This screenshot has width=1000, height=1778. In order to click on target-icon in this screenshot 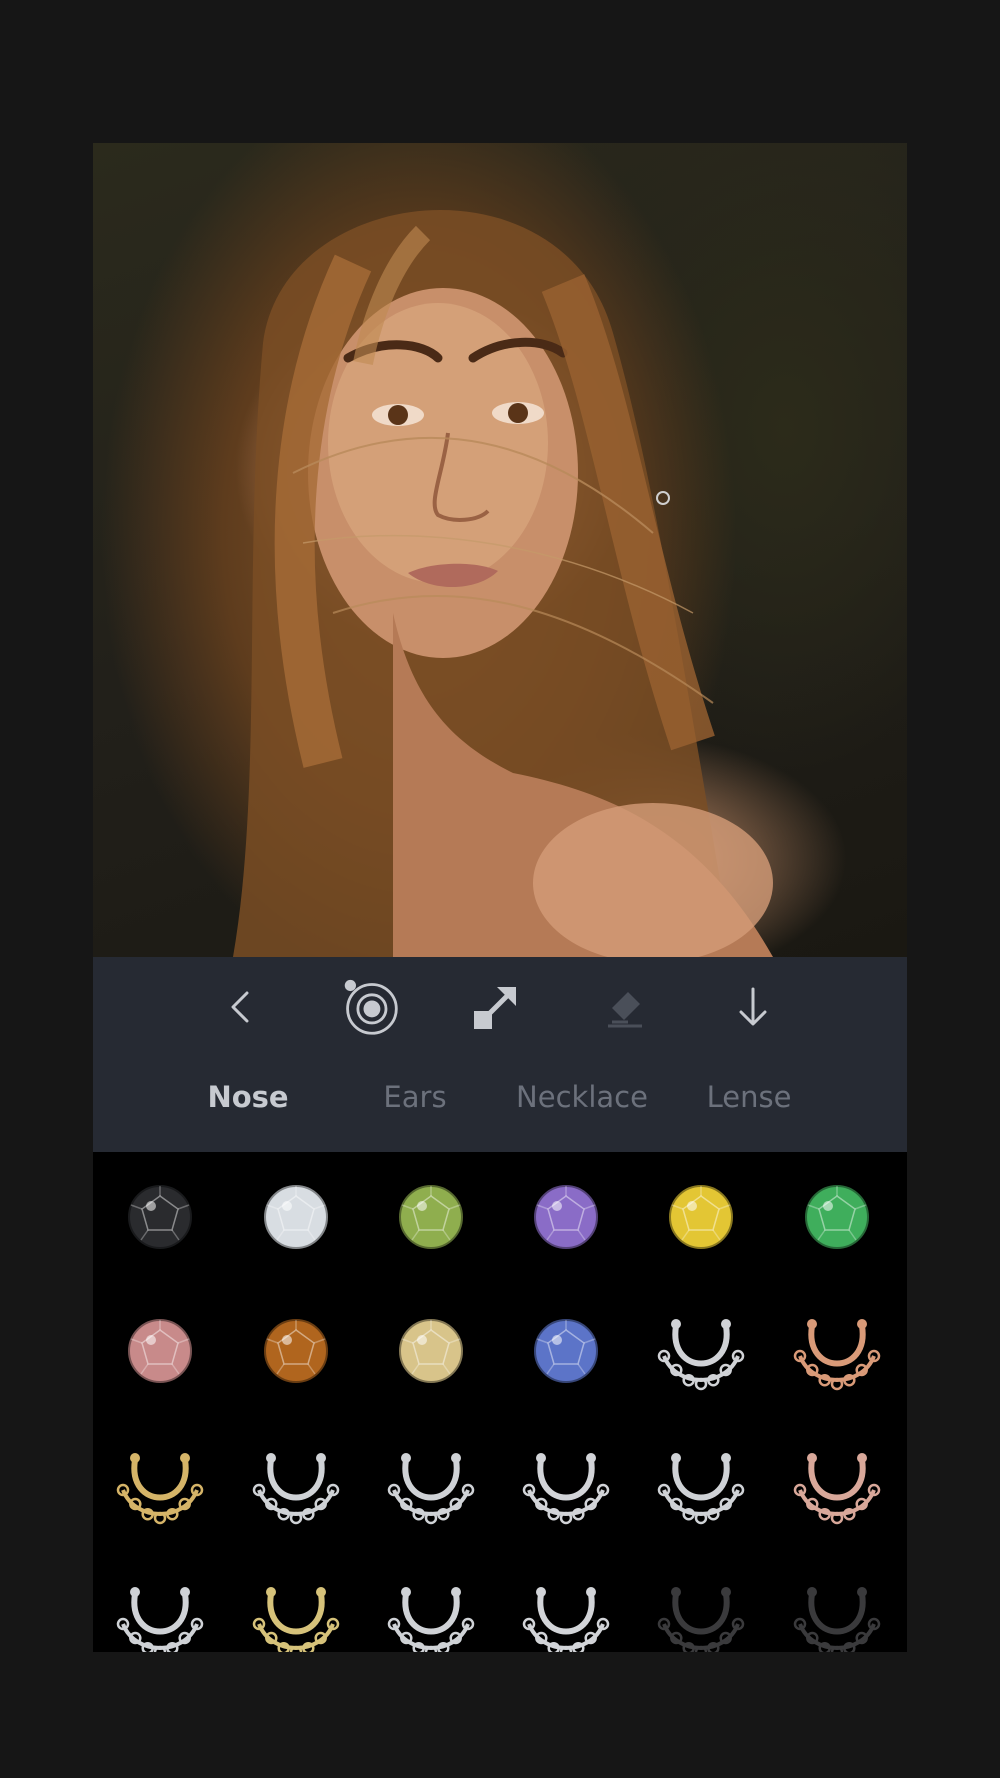, I will do `click(371, 1007)`.